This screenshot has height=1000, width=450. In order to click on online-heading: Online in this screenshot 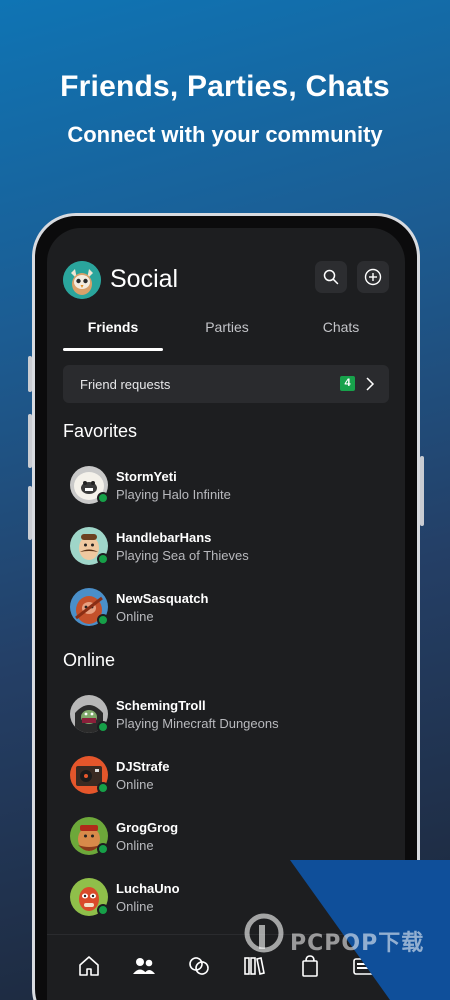, I will do `click(89, 660)`.